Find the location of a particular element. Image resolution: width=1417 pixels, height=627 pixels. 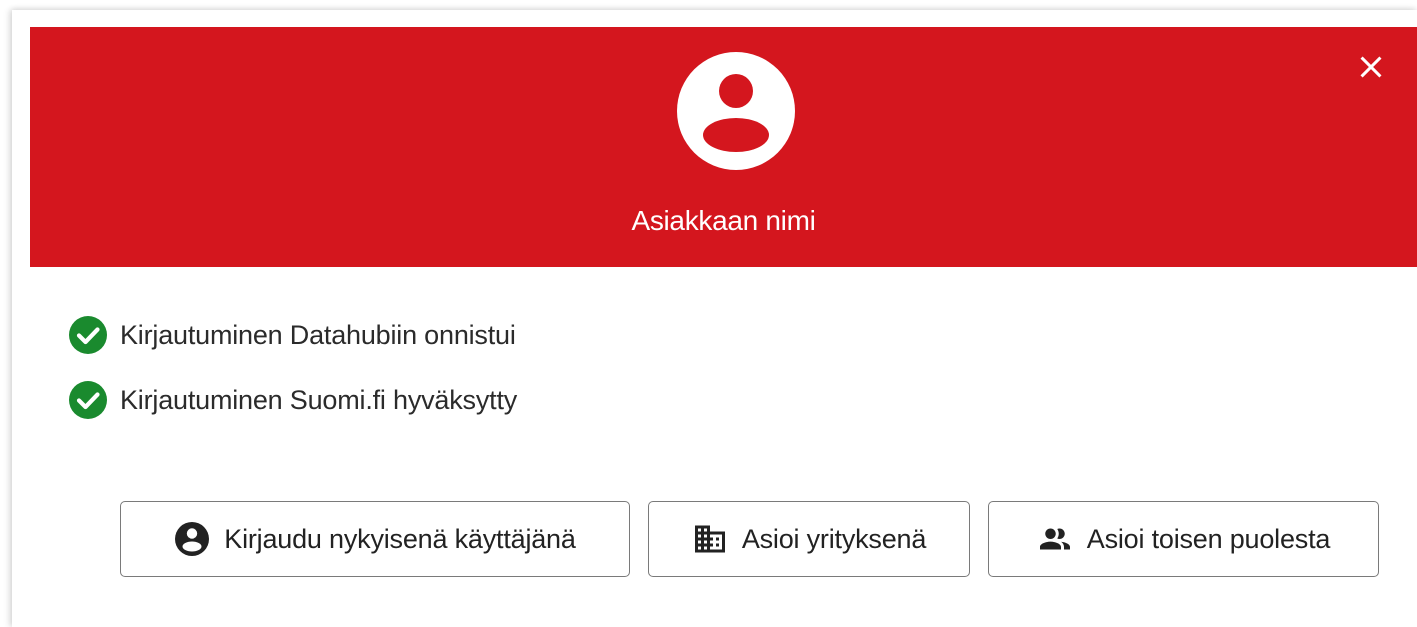

act-as-company-button: Asioi yrityksenä is located at coordinates (809, 539).